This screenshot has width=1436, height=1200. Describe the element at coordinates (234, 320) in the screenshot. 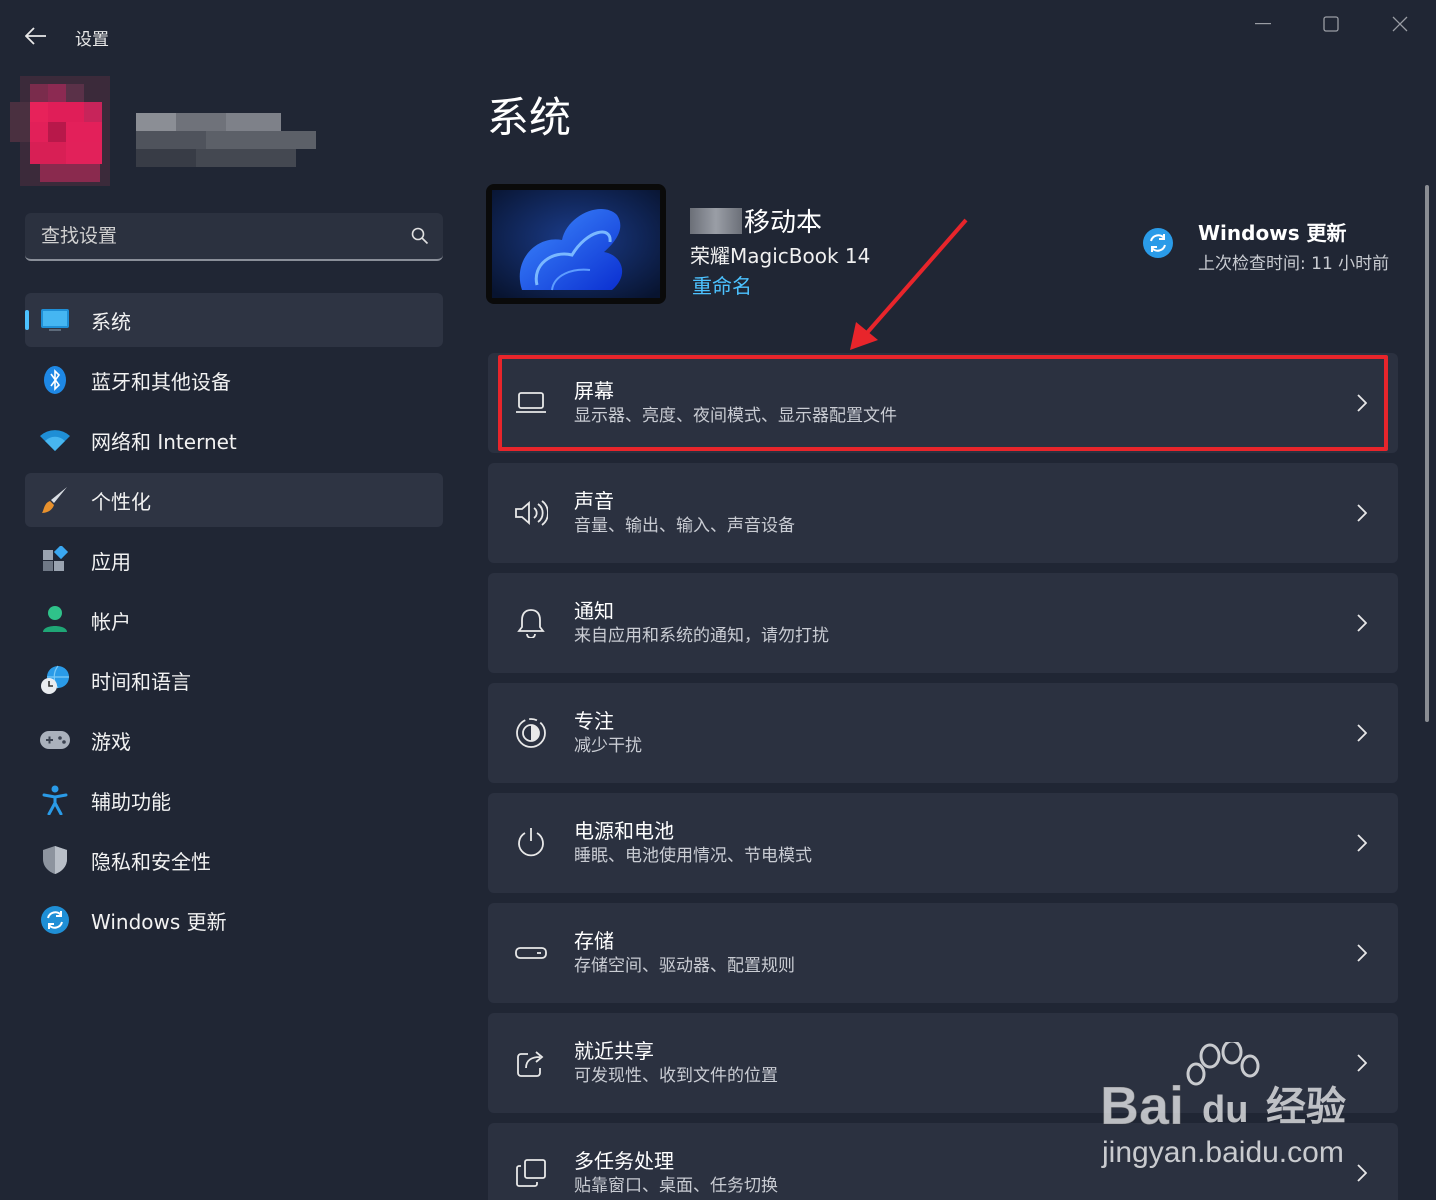

I see `sidebar-item-system: 系统` at that location.